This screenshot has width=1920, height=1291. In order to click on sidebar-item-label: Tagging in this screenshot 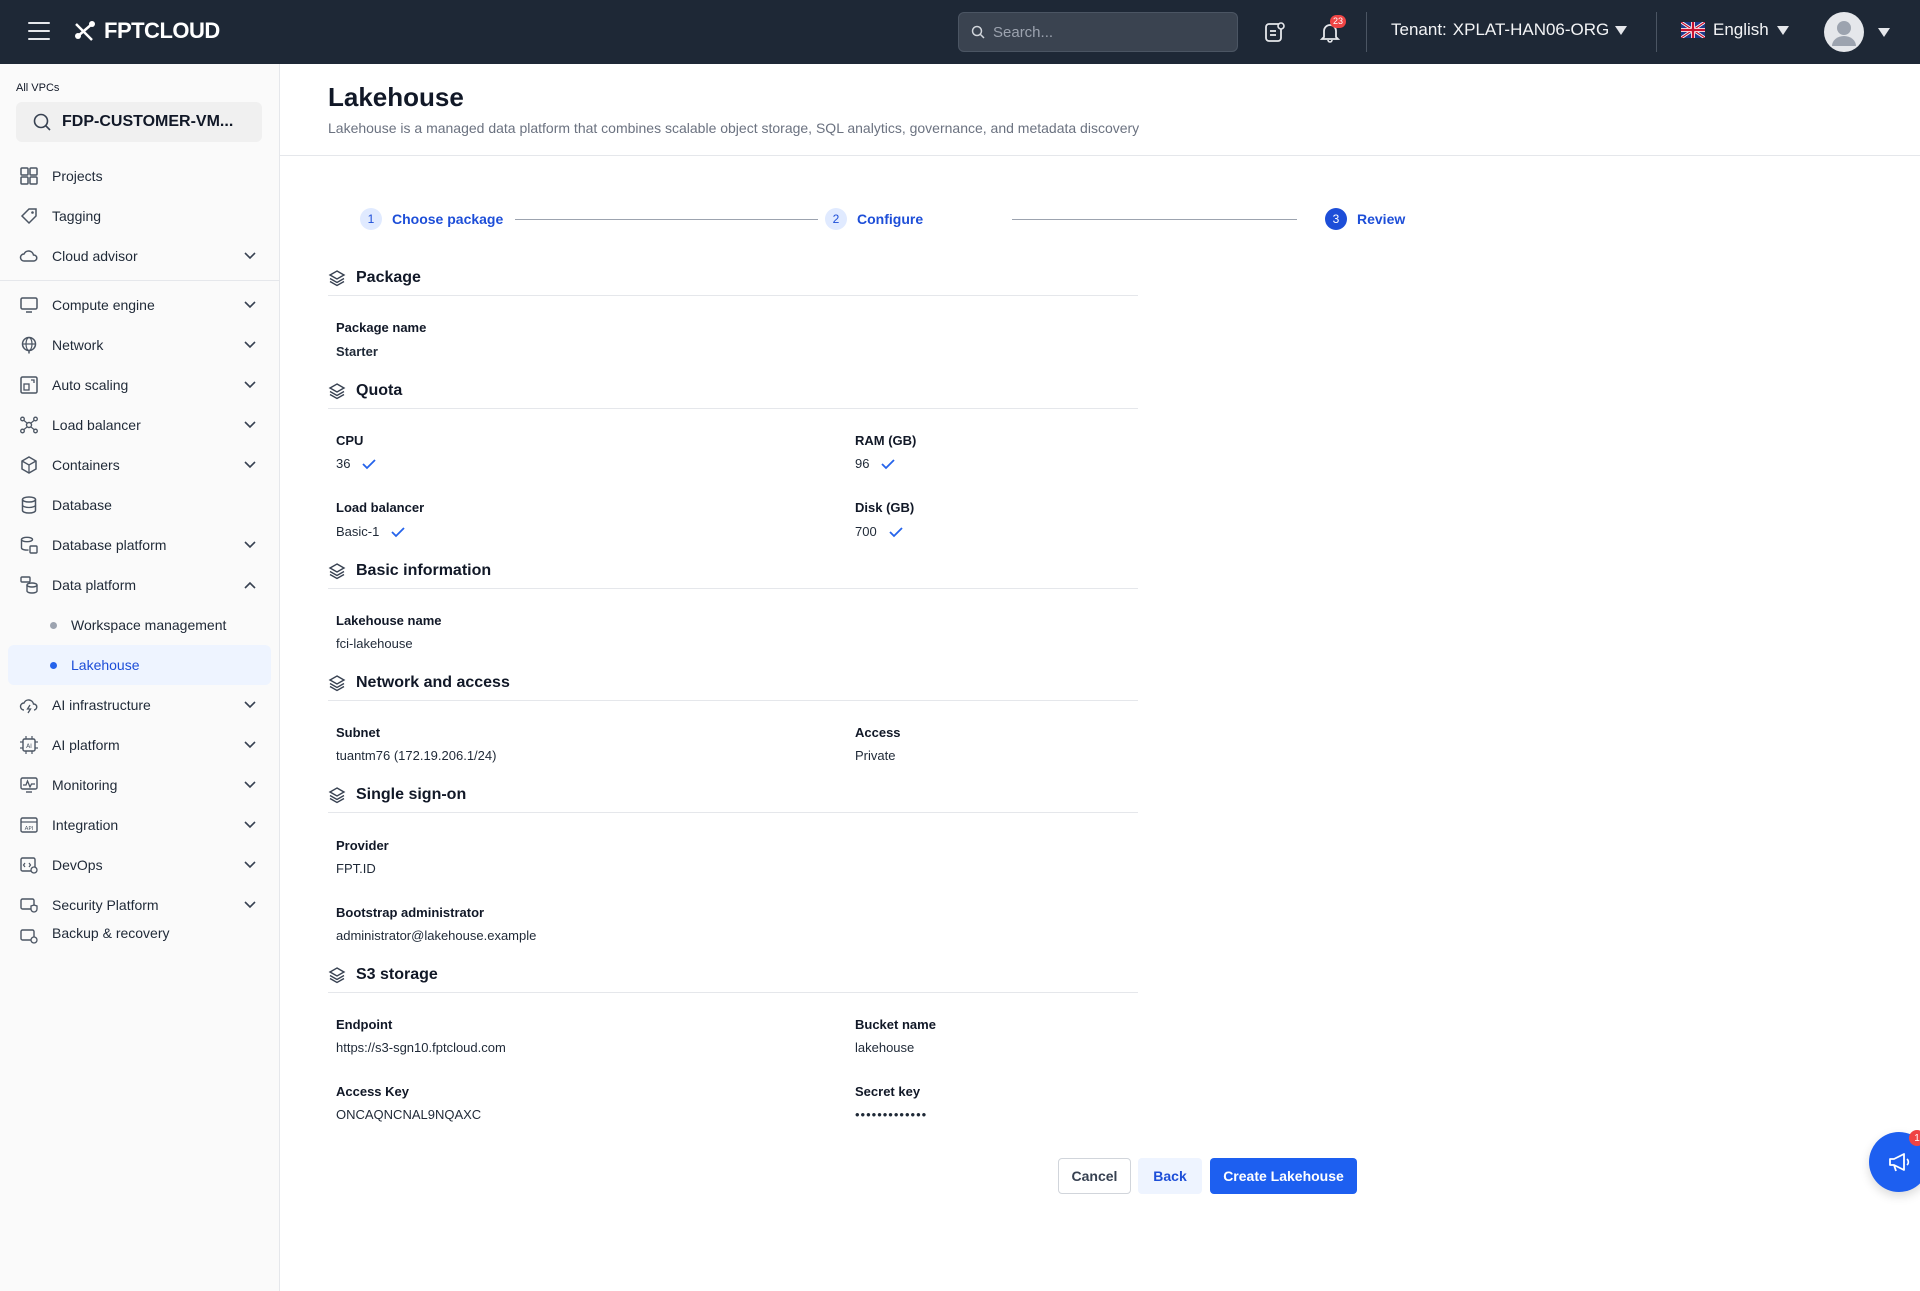, I will do `click(77, 216)`.